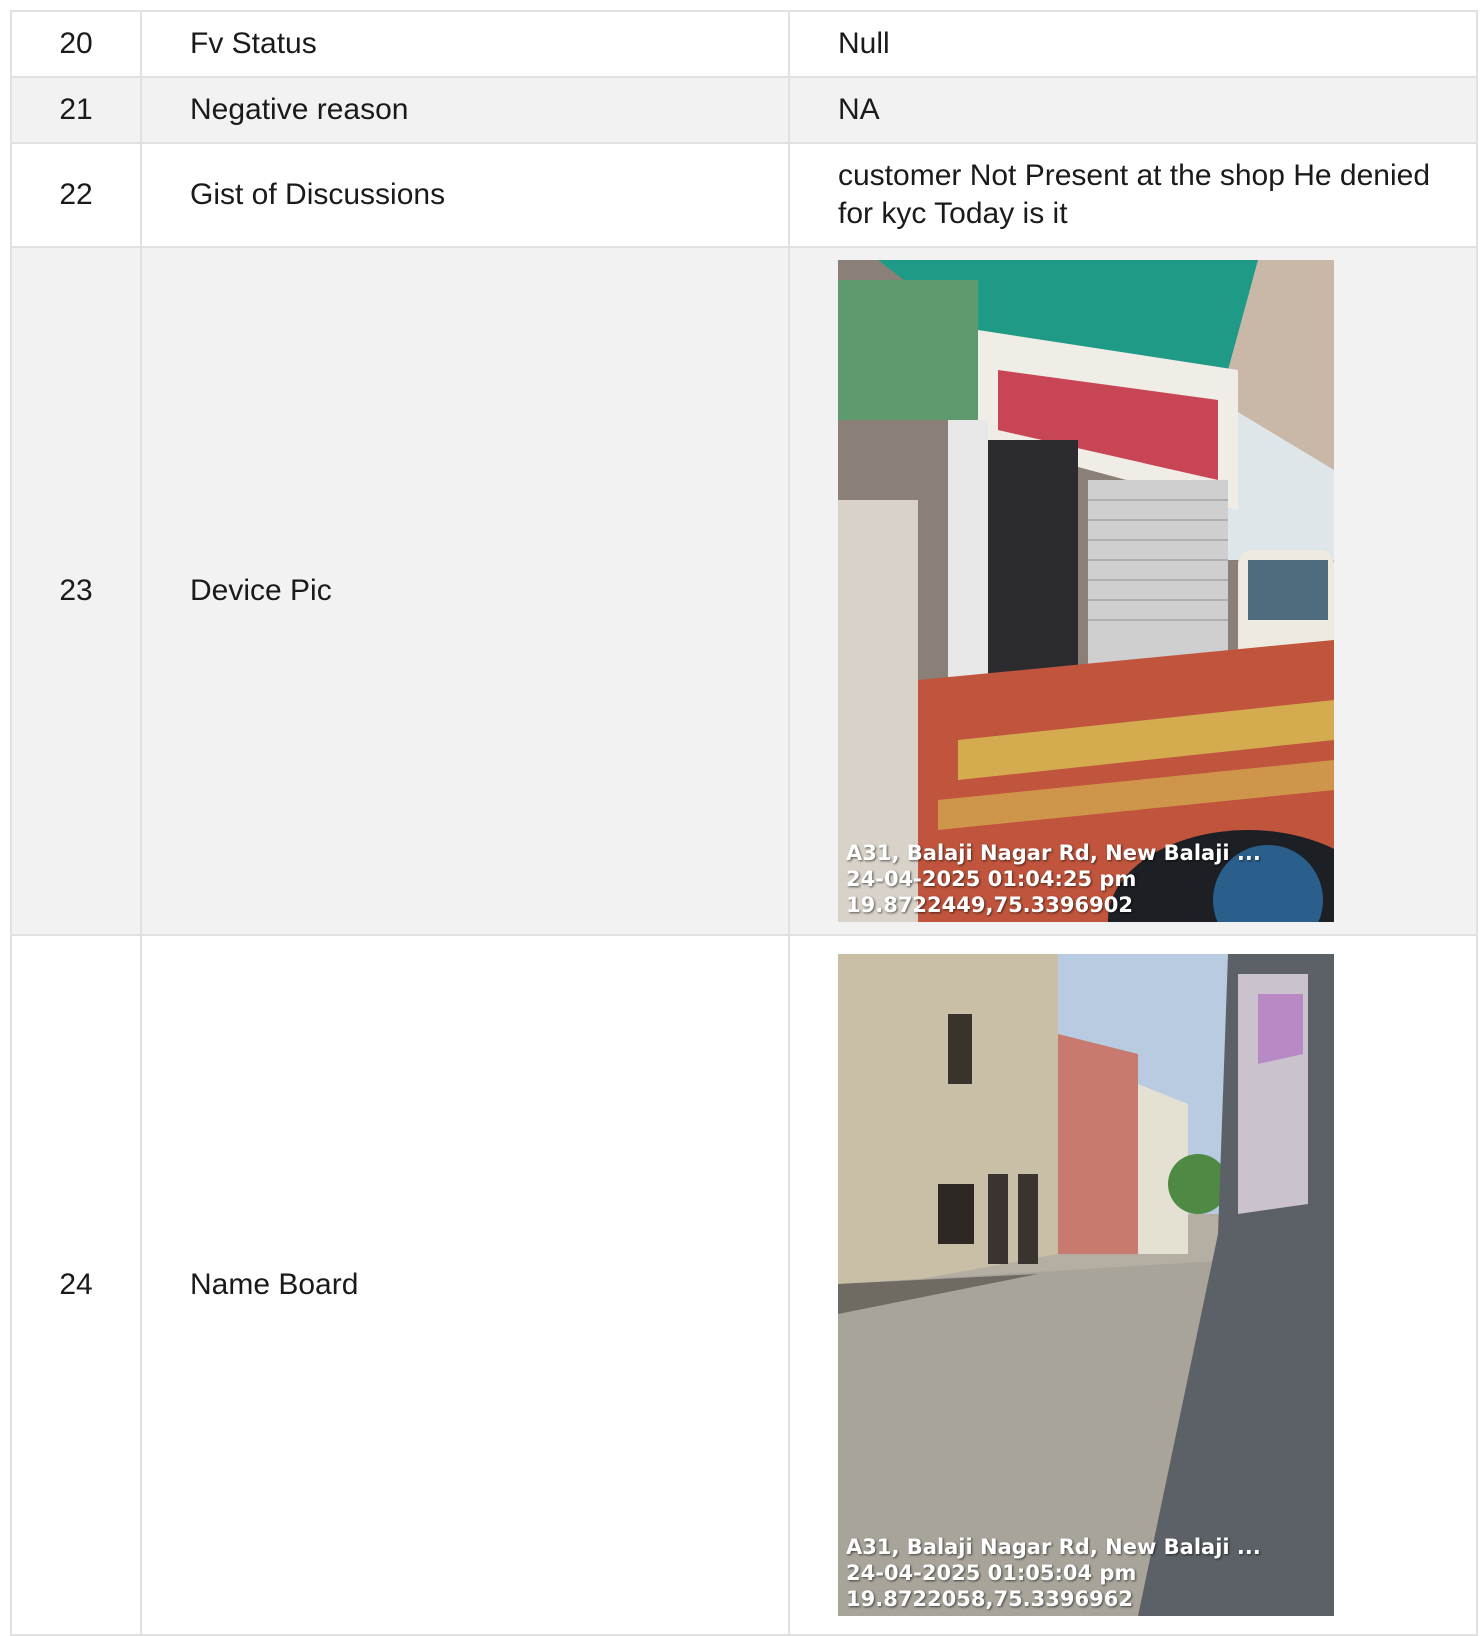  I want to click on row-value: Null, so click(1133, 44).